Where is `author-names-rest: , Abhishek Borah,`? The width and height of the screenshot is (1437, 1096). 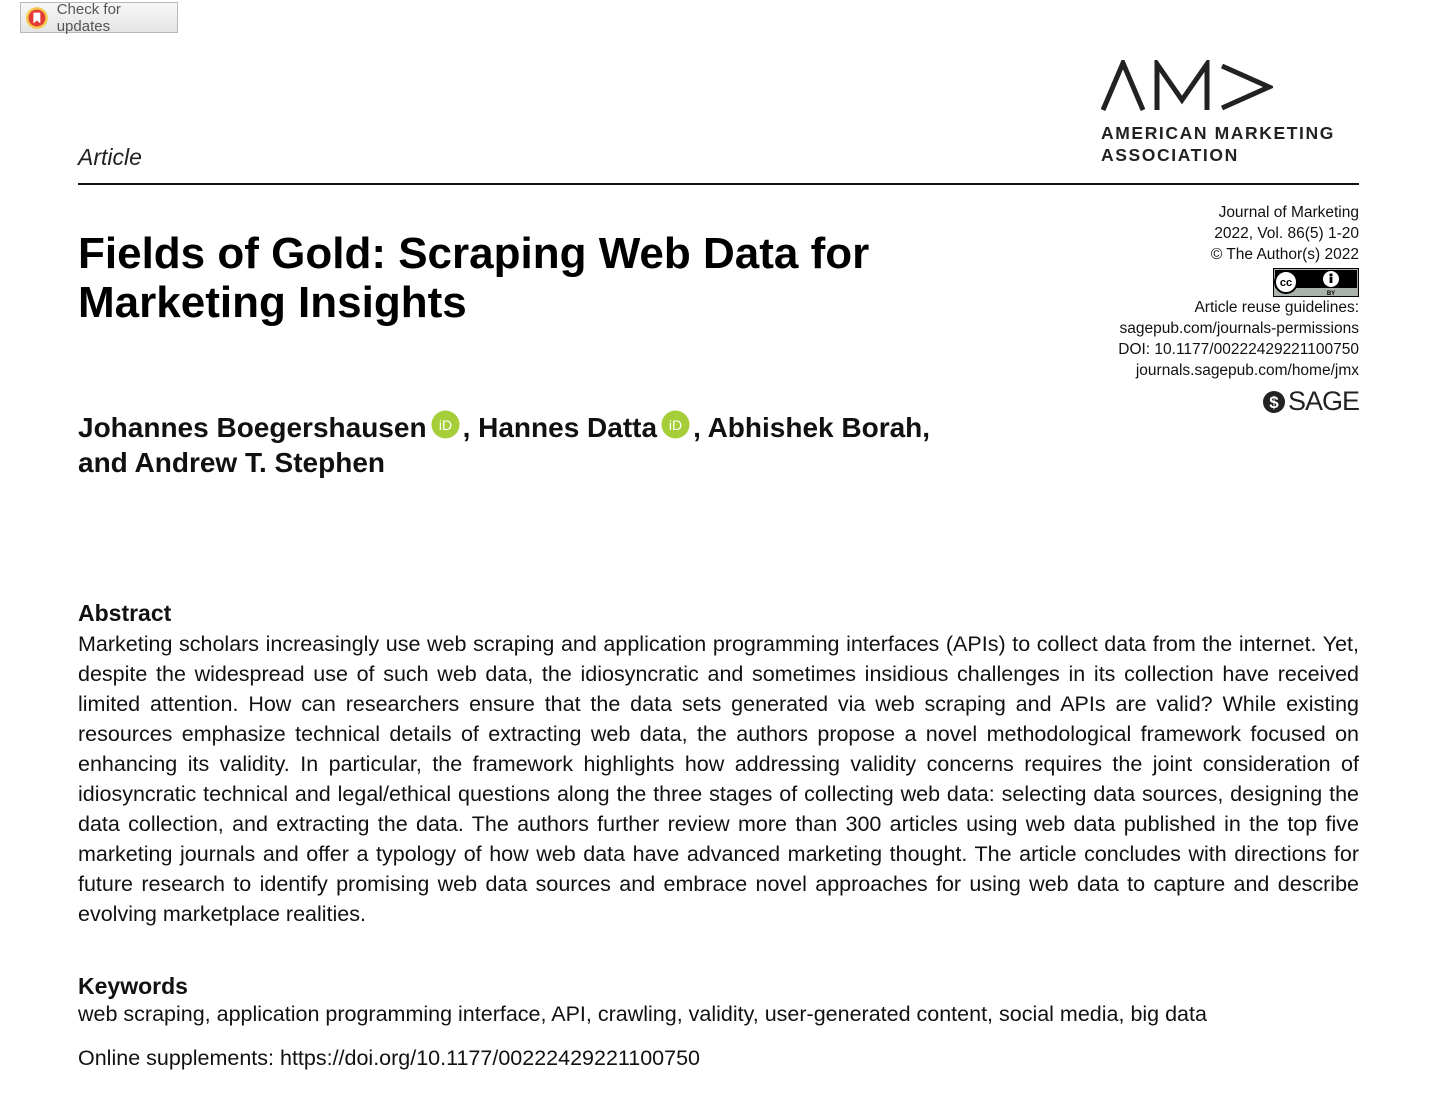 author-names-rest: , Abhishek Borah, is located at coordinates (812, 427).